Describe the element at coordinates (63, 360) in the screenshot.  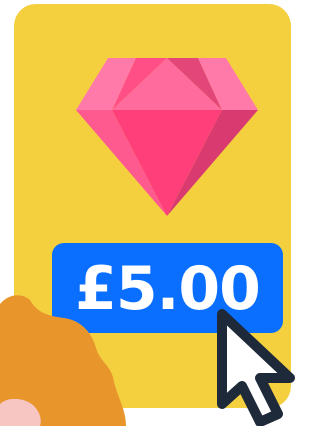
I see `character-illustration` at that location.